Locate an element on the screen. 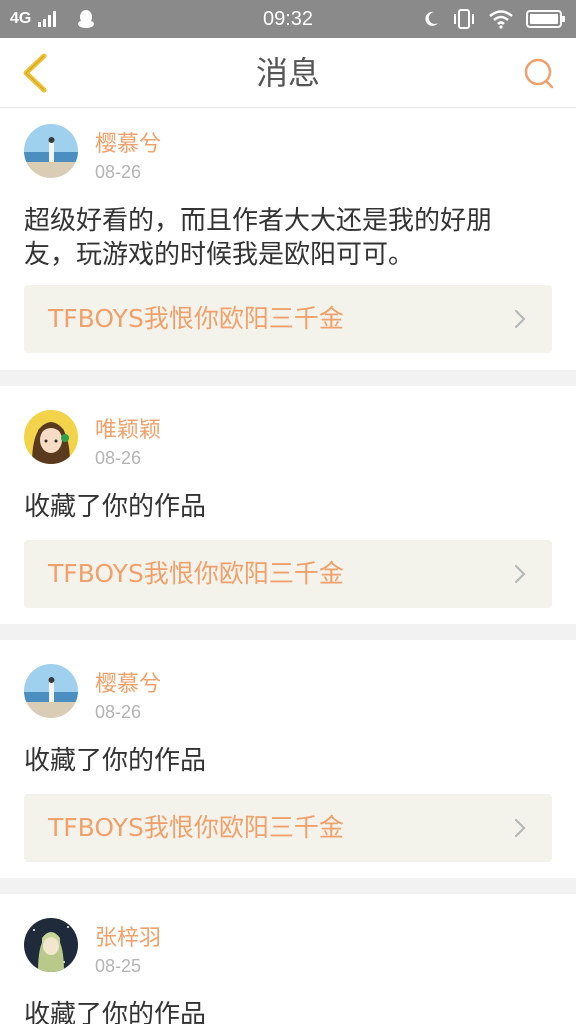 This screenshot has height=1024, width=576. message-text-line: 友，玩游戏的时候我是欧阳可可。 is located at coordinates (219, 255).